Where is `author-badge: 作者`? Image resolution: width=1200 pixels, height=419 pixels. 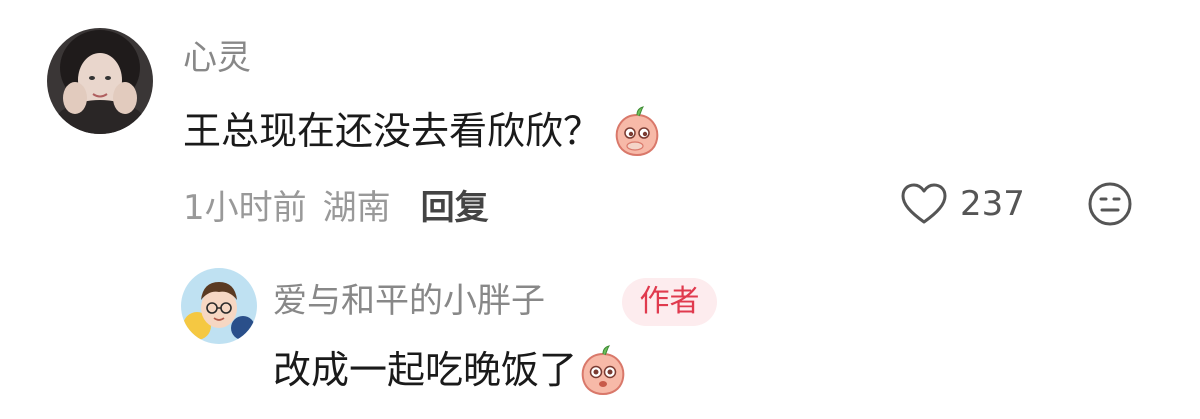
author-badge: 作者 is located at coordinates (669, 302).